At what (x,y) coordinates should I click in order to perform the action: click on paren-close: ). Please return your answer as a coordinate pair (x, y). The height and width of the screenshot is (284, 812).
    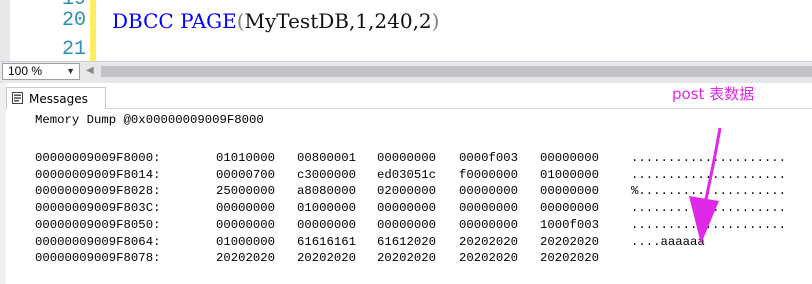
    Looking at the image, I should click on (435, 21).